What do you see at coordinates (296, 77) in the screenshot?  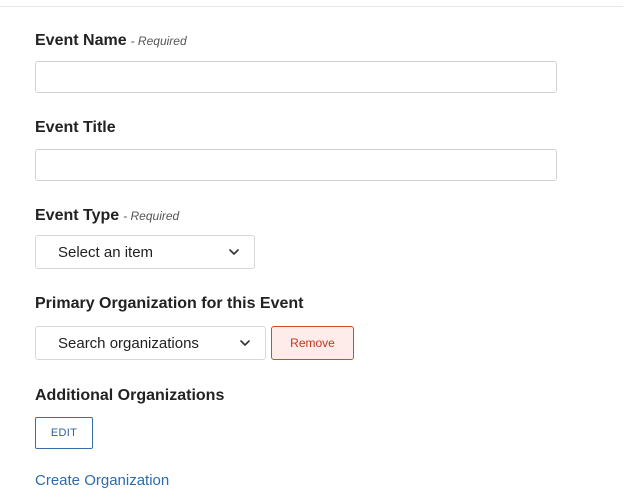 I see `event-name-input` at bounding box center [296, 77].